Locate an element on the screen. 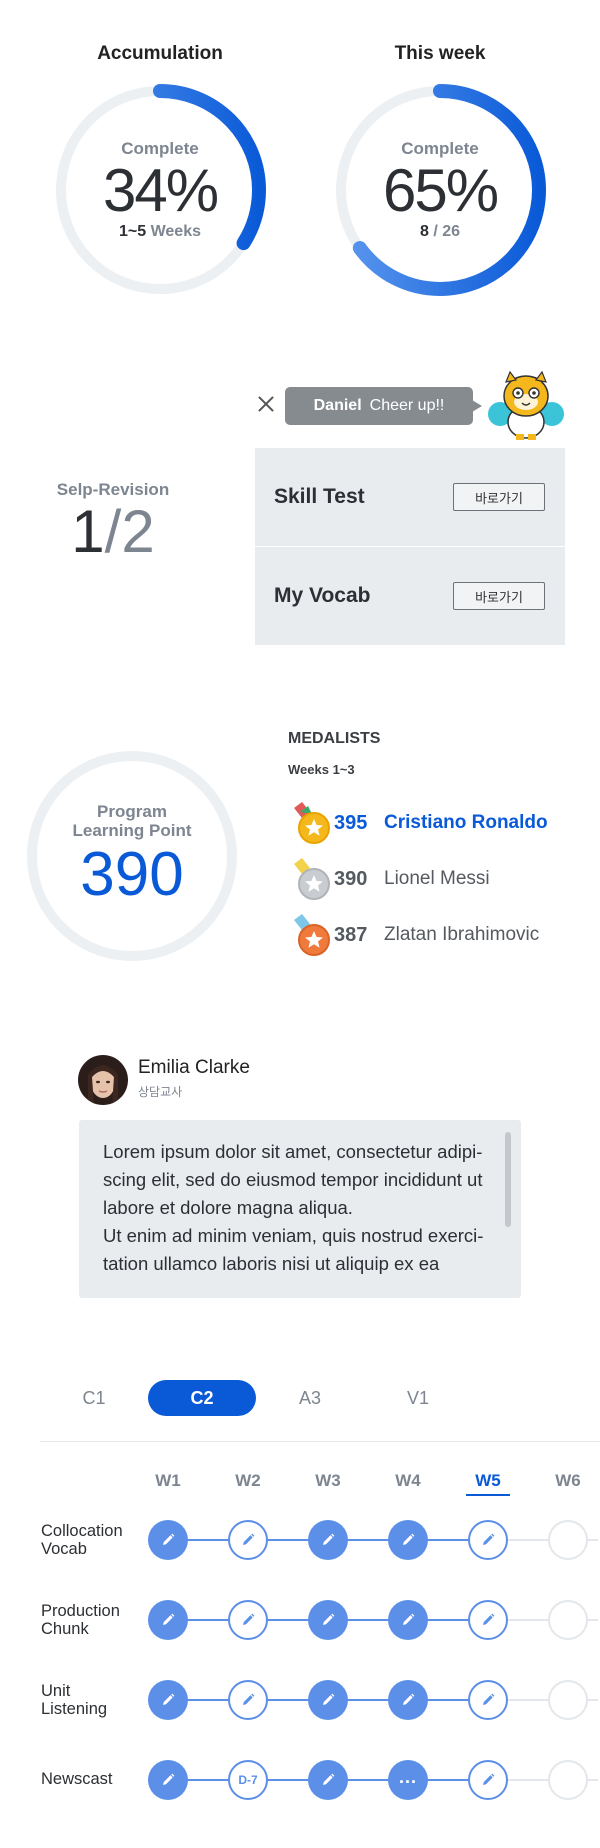 The image size is (600, 1848). cheer-message: Cheer up!! is located at coordinates (407, 405).